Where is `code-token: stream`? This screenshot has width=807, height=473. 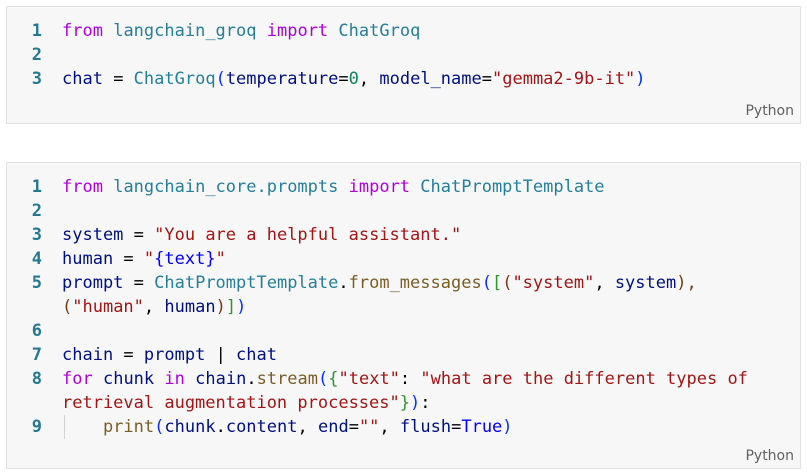 code-token: stream is located at coordinates (287, 379).